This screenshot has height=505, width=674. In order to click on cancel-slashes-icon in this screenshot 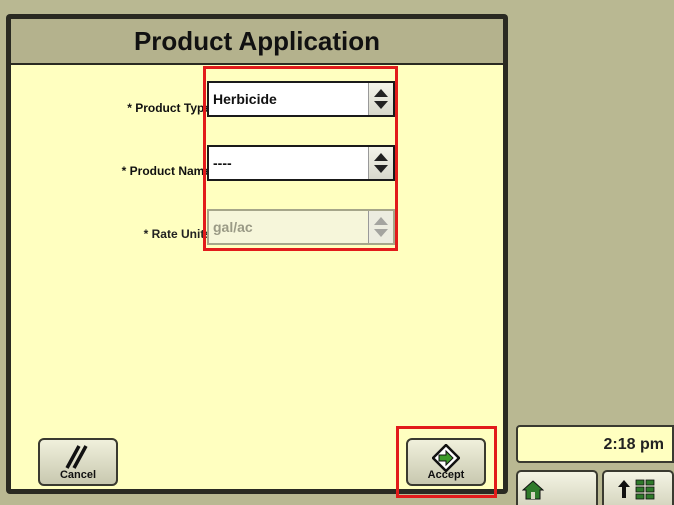, I will do `click(76, 457)`.